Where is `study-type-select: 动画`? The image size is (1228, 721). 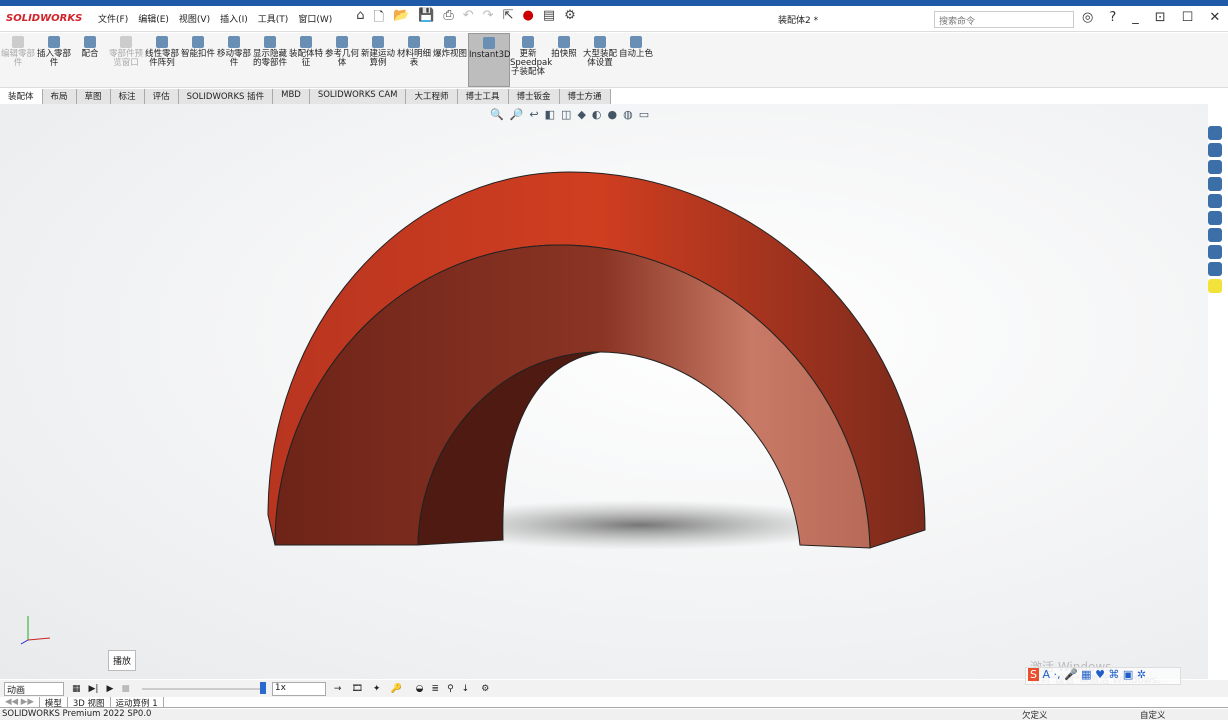
study-type-select: 动画 is located at coordinates (34, 688).